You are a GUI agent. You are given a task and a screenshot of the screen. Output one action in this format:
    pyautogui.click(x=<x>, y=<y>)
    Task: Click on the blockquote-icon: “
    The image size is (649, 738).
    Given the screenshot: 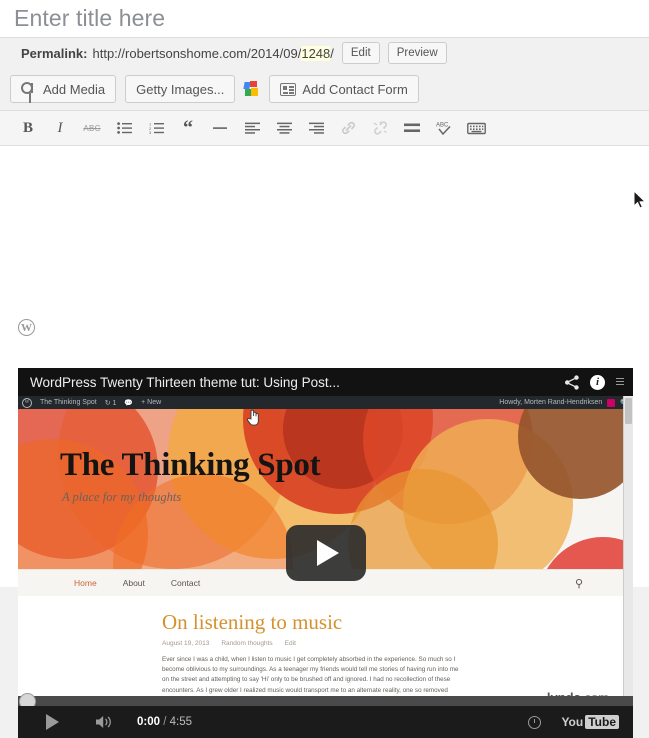 What is the action you would take?
    pyautogui.click(x=188, y=128)
    